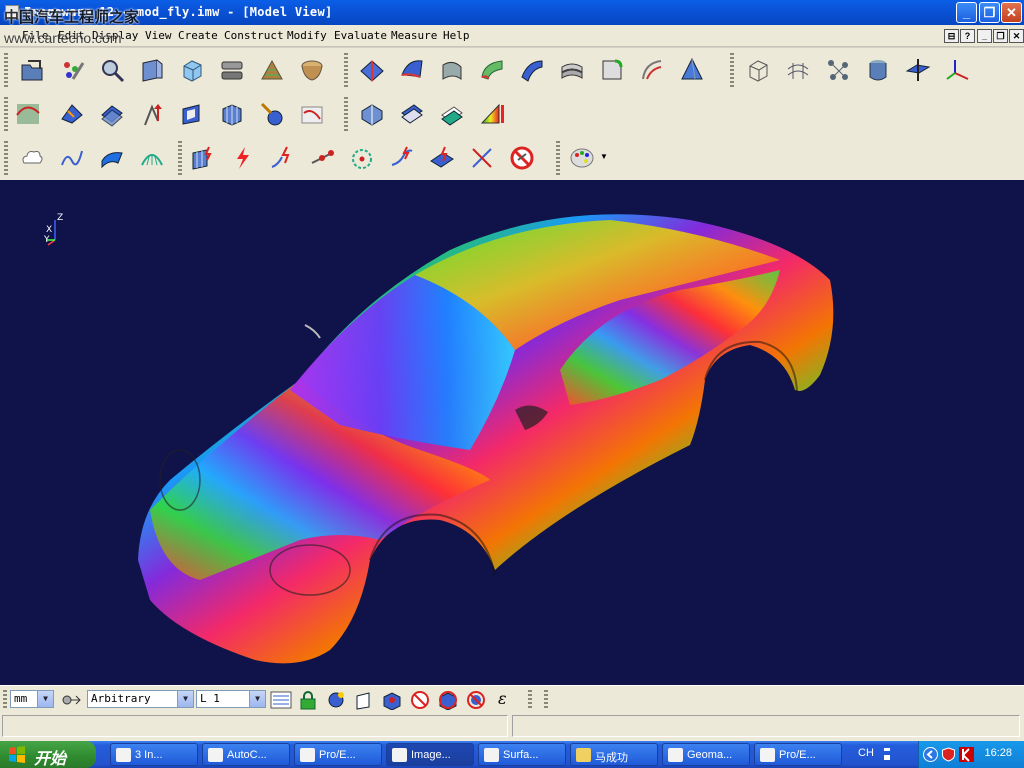 Image resolution: width=1024 pixels, height=768 pixels. Describe the element at coordinates (111, 113) in the screenshot. I see `surface-stack-icon` at that location.